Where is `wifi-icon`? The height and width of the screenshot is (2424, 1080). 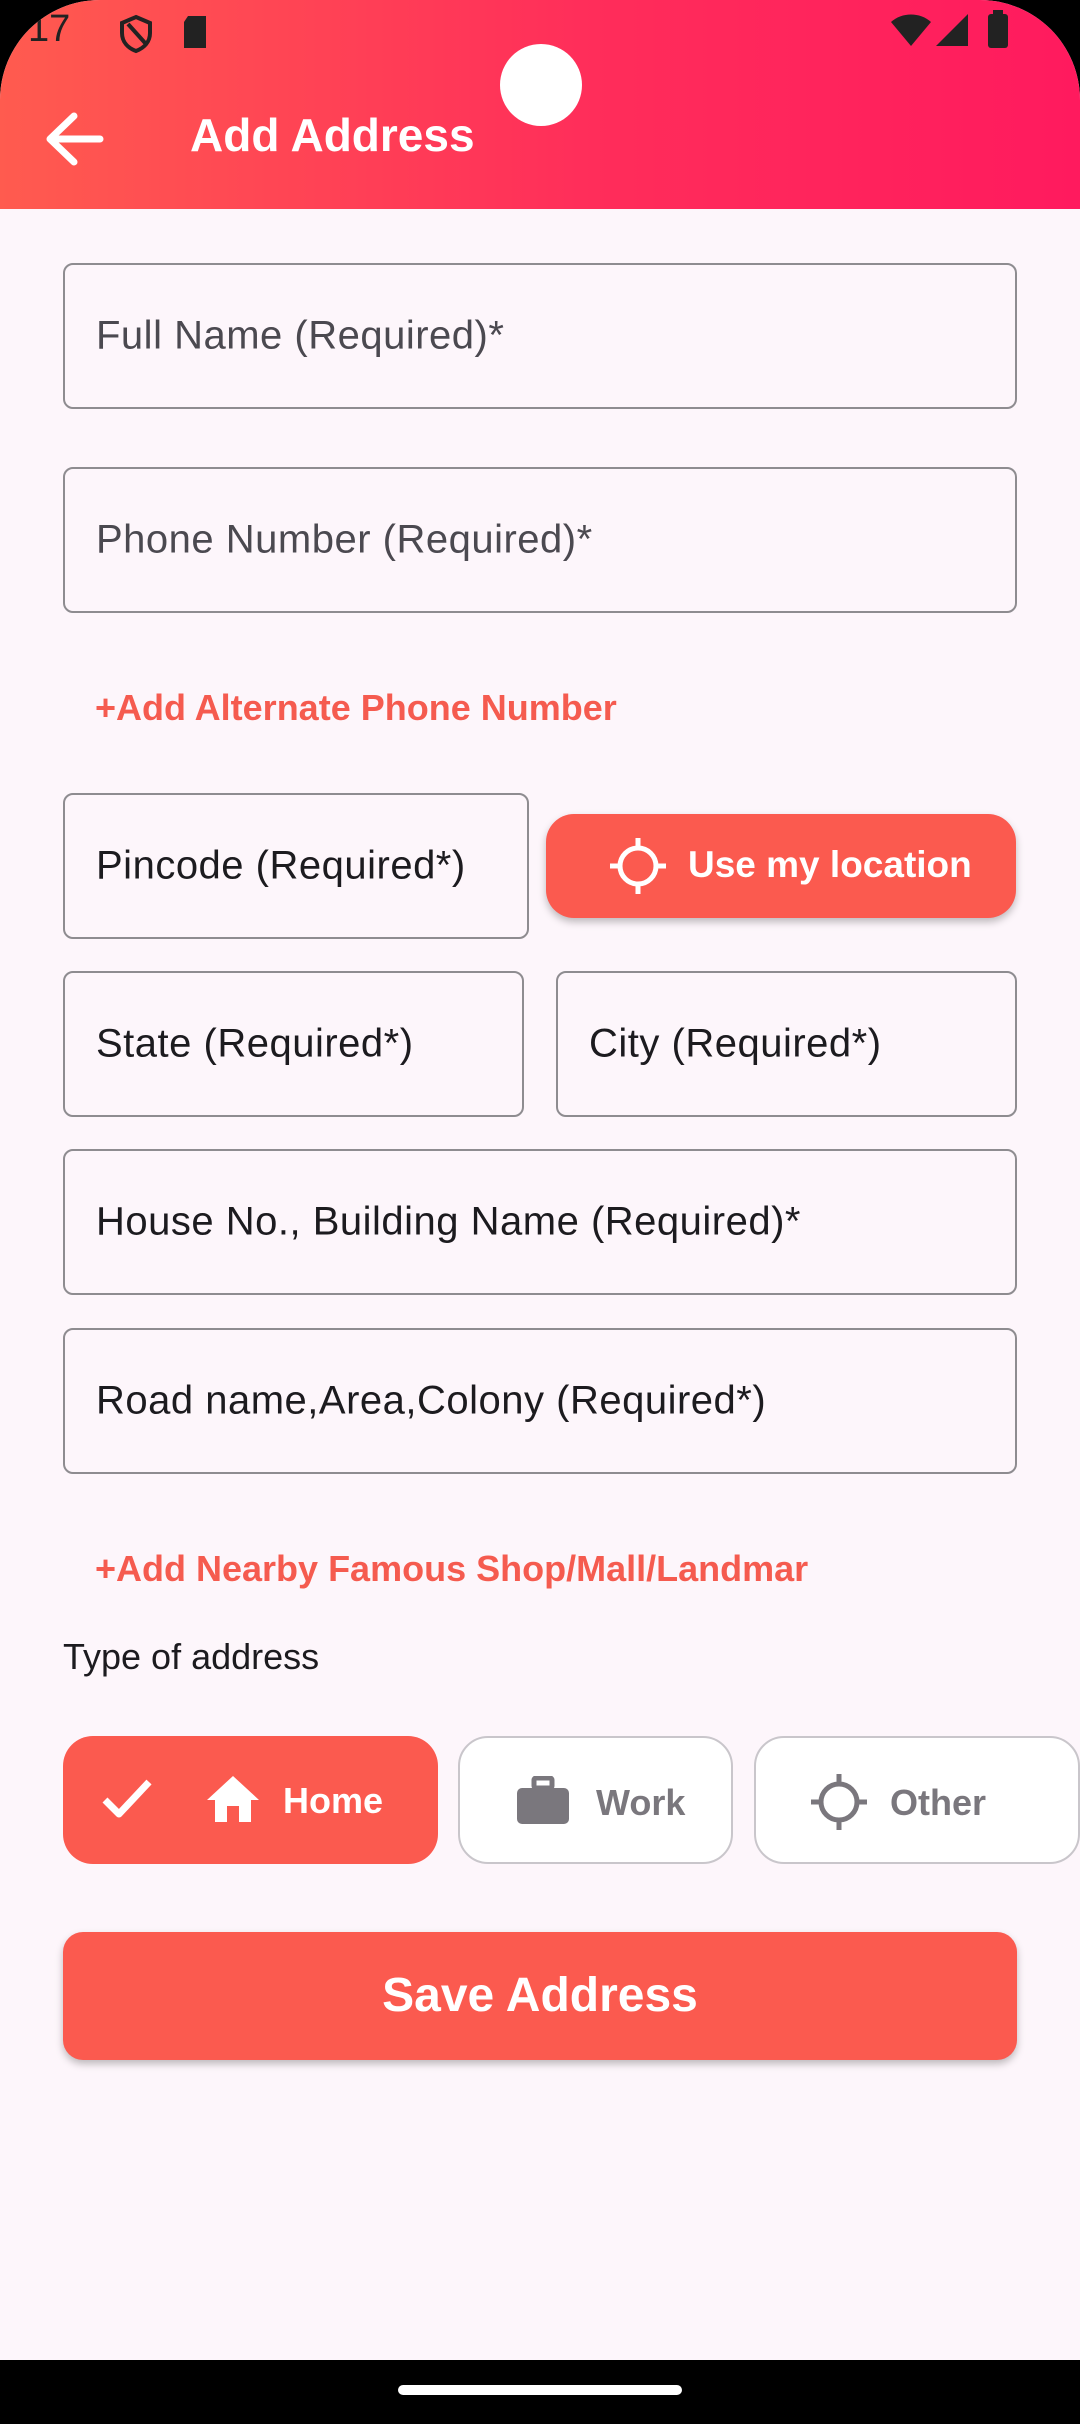
wifi-icon is located at coordinates (911, 30).